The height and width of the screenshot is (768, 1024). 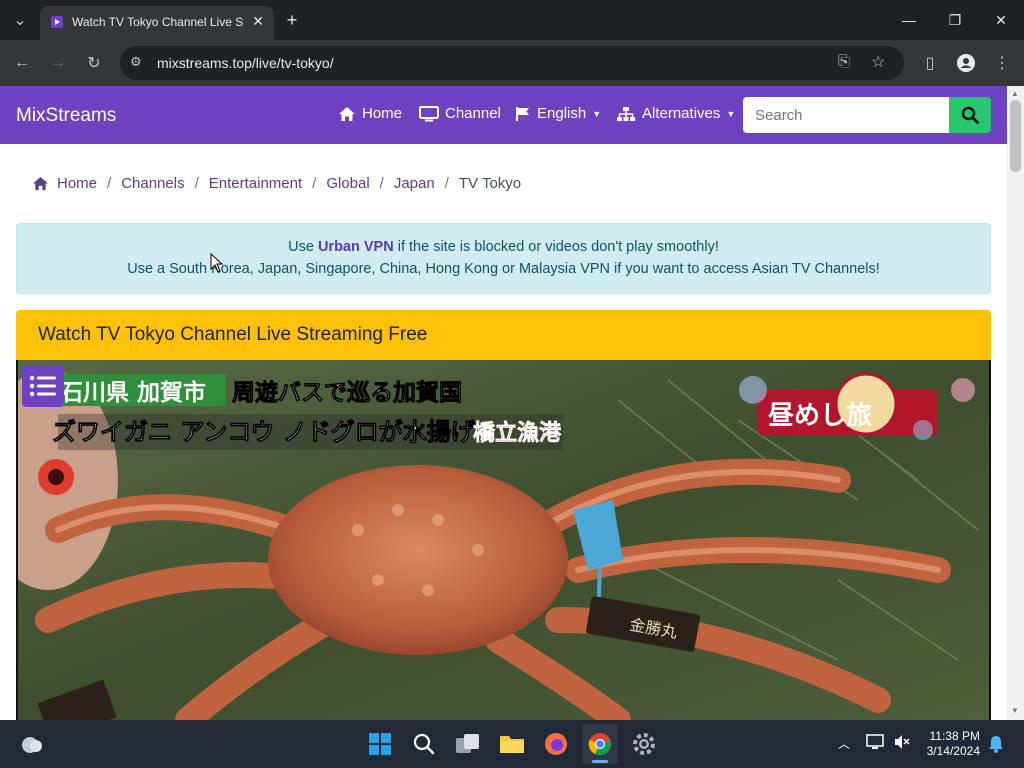 I want to click on program-logo: 昼めし旅, so click(x=820, y=416).